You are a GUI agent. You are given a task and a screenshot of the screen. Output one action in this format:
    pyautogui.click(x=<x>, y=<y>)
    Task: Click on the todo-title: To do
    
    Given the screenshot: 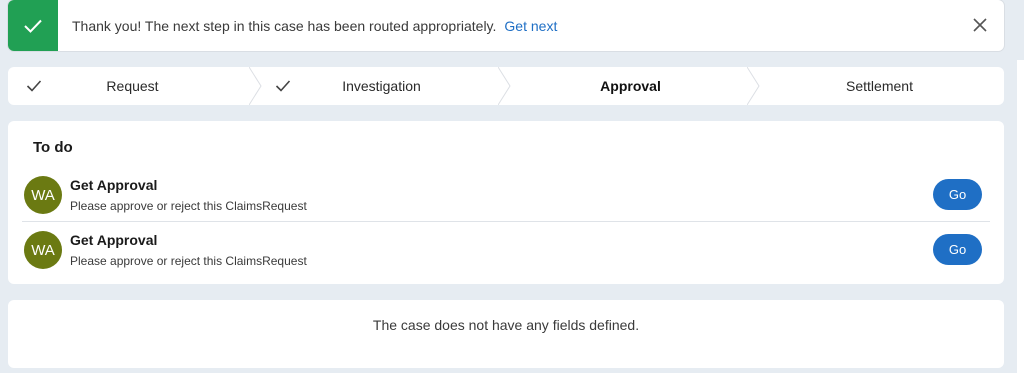 What is the action you would take?
    pyautogui.click(x=53, y=147)
    